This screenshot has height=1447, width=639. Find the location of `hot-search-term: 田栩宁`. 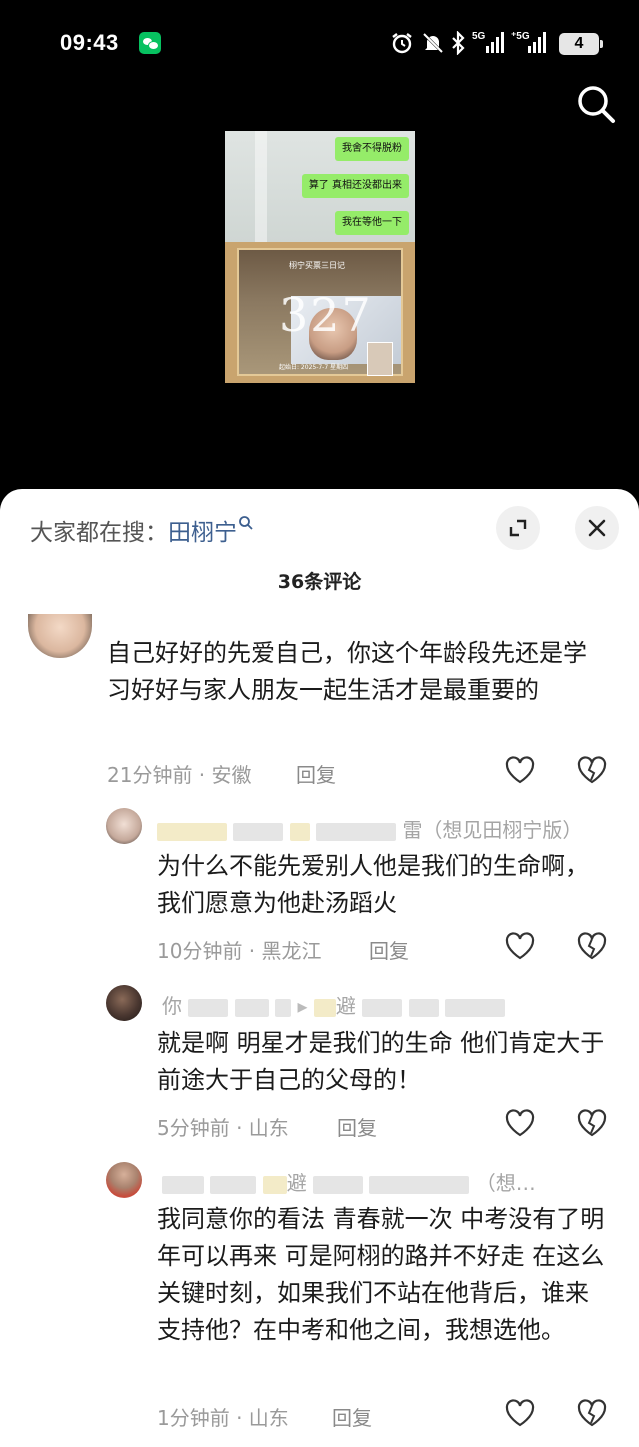

hot-search-term: 田栩宁 is located at coordinates (202, 533).